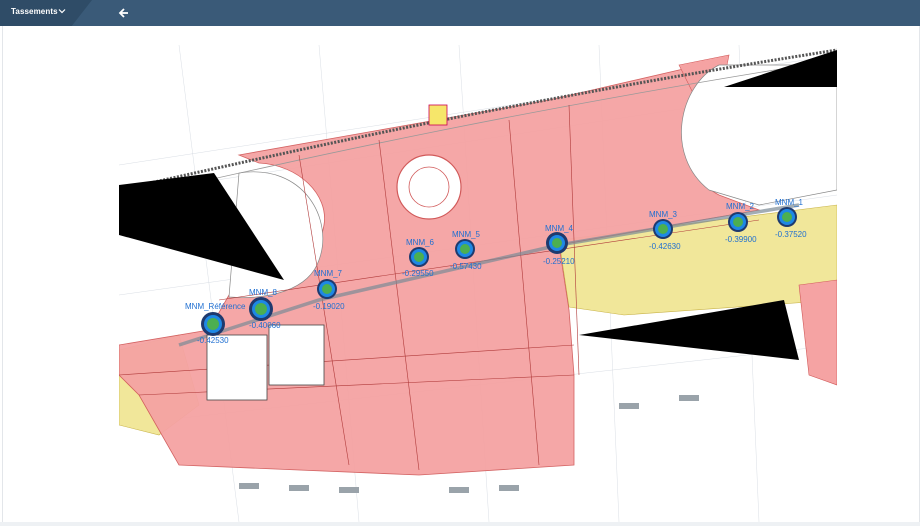  Describe the element at coordinates (663, 214) in the screenshot. I see `marker-name: MNM_3` at that location.